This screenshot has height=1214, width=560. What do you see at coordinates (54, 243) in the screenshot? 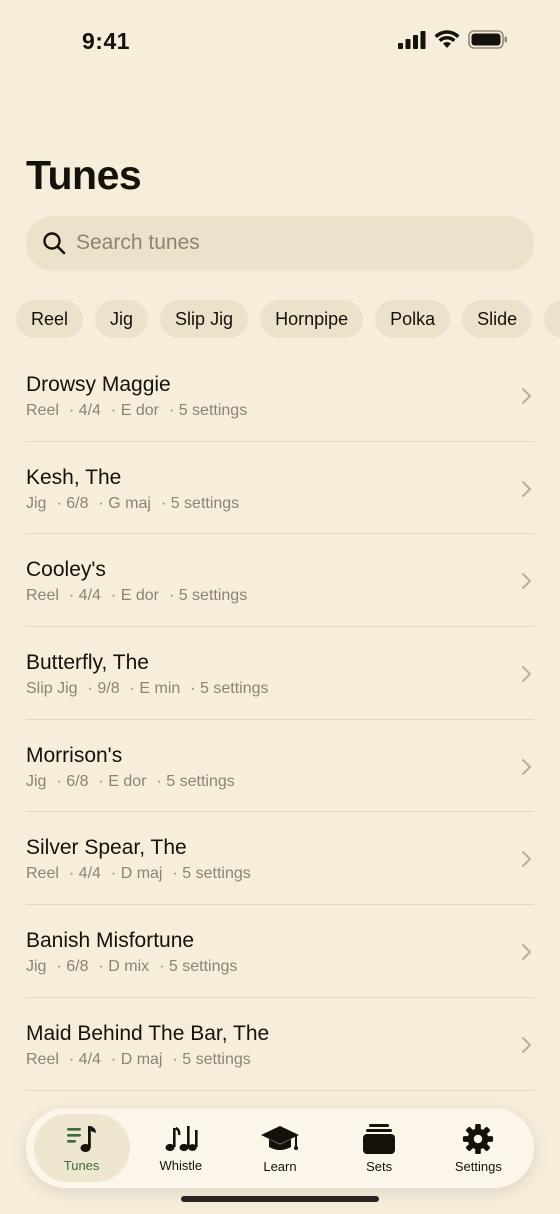
I see `search-icon` at bounding box center [54, 243].